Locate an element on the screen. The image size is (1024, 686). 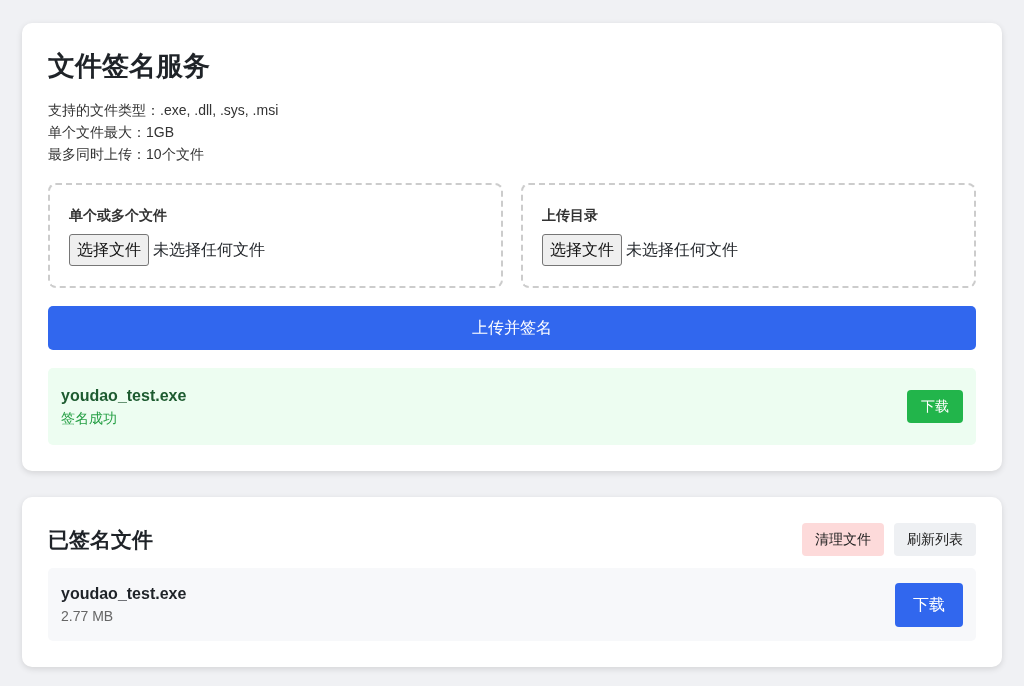
page-title: 文件签名服务 is located at coordinates (129, 66).